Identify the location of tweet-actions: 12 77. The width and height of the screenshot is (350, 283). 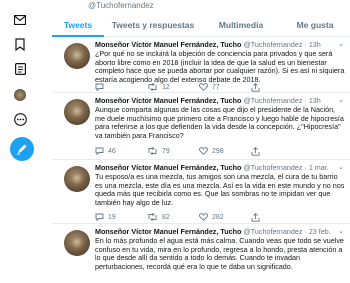
(220, 87).